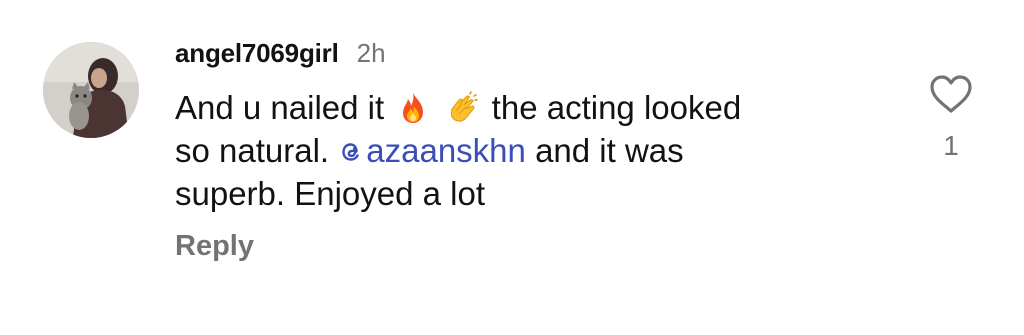  I want to click on comment-header: angel7069girl 2h, so click(280, 56).